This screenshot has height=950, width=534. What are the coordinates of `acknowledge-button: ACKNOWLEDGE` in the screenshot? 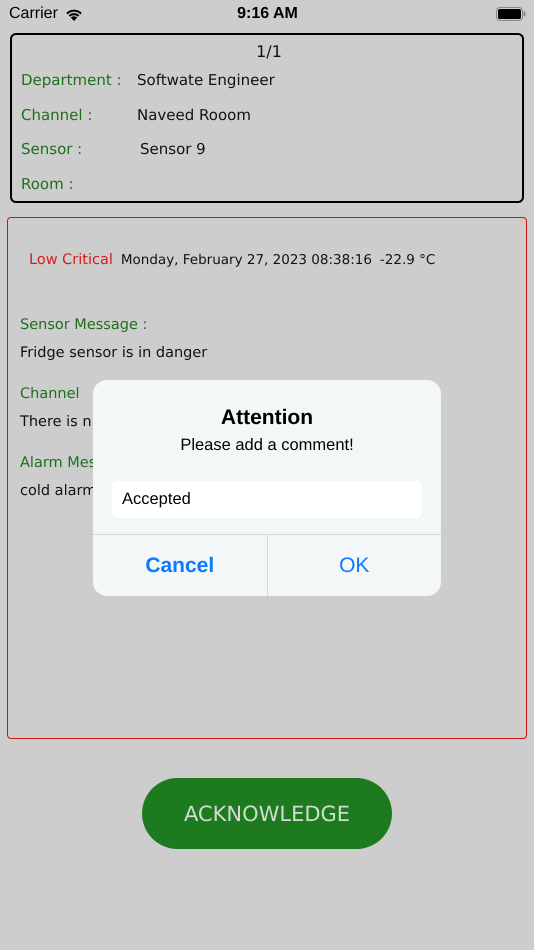 It's located at (267, 813).